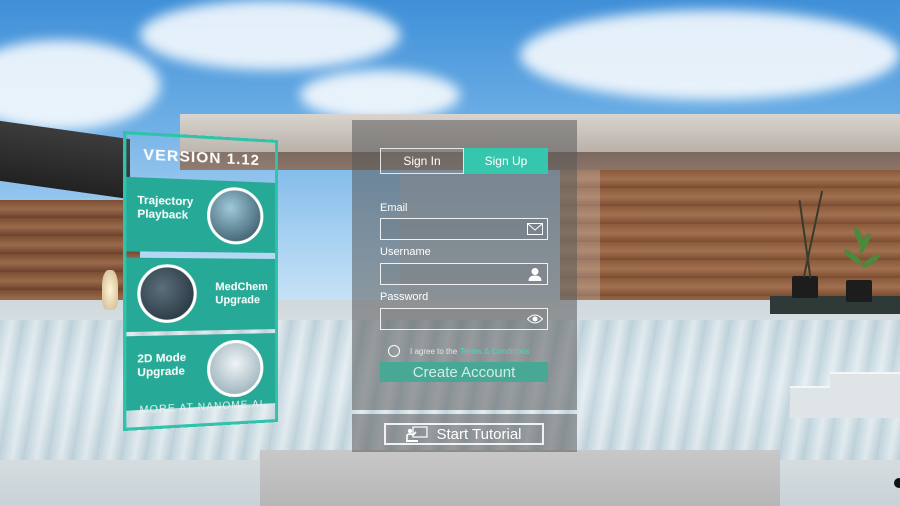 The height and width of the screenshot is (506, 900). What do you see at coordinates (235, 215) in the screenshot?
I see `trajectory-thumbnail` at bounding box center [235, 215].